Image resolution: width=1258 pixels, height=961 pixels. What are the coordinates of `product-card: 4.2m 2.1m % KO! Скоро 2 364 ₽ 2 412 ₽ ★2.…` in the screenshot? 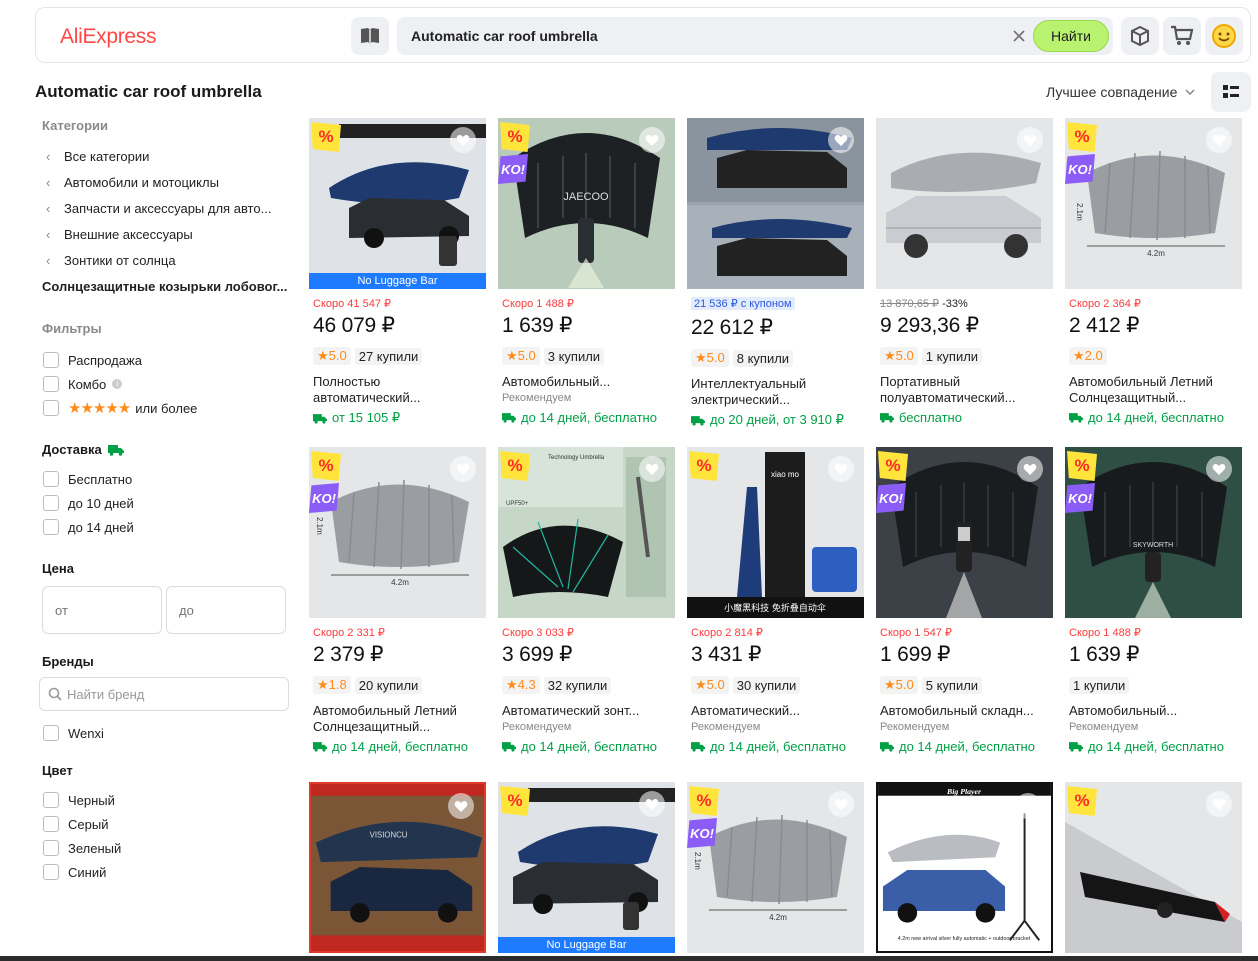 It's located at (1153, 271).